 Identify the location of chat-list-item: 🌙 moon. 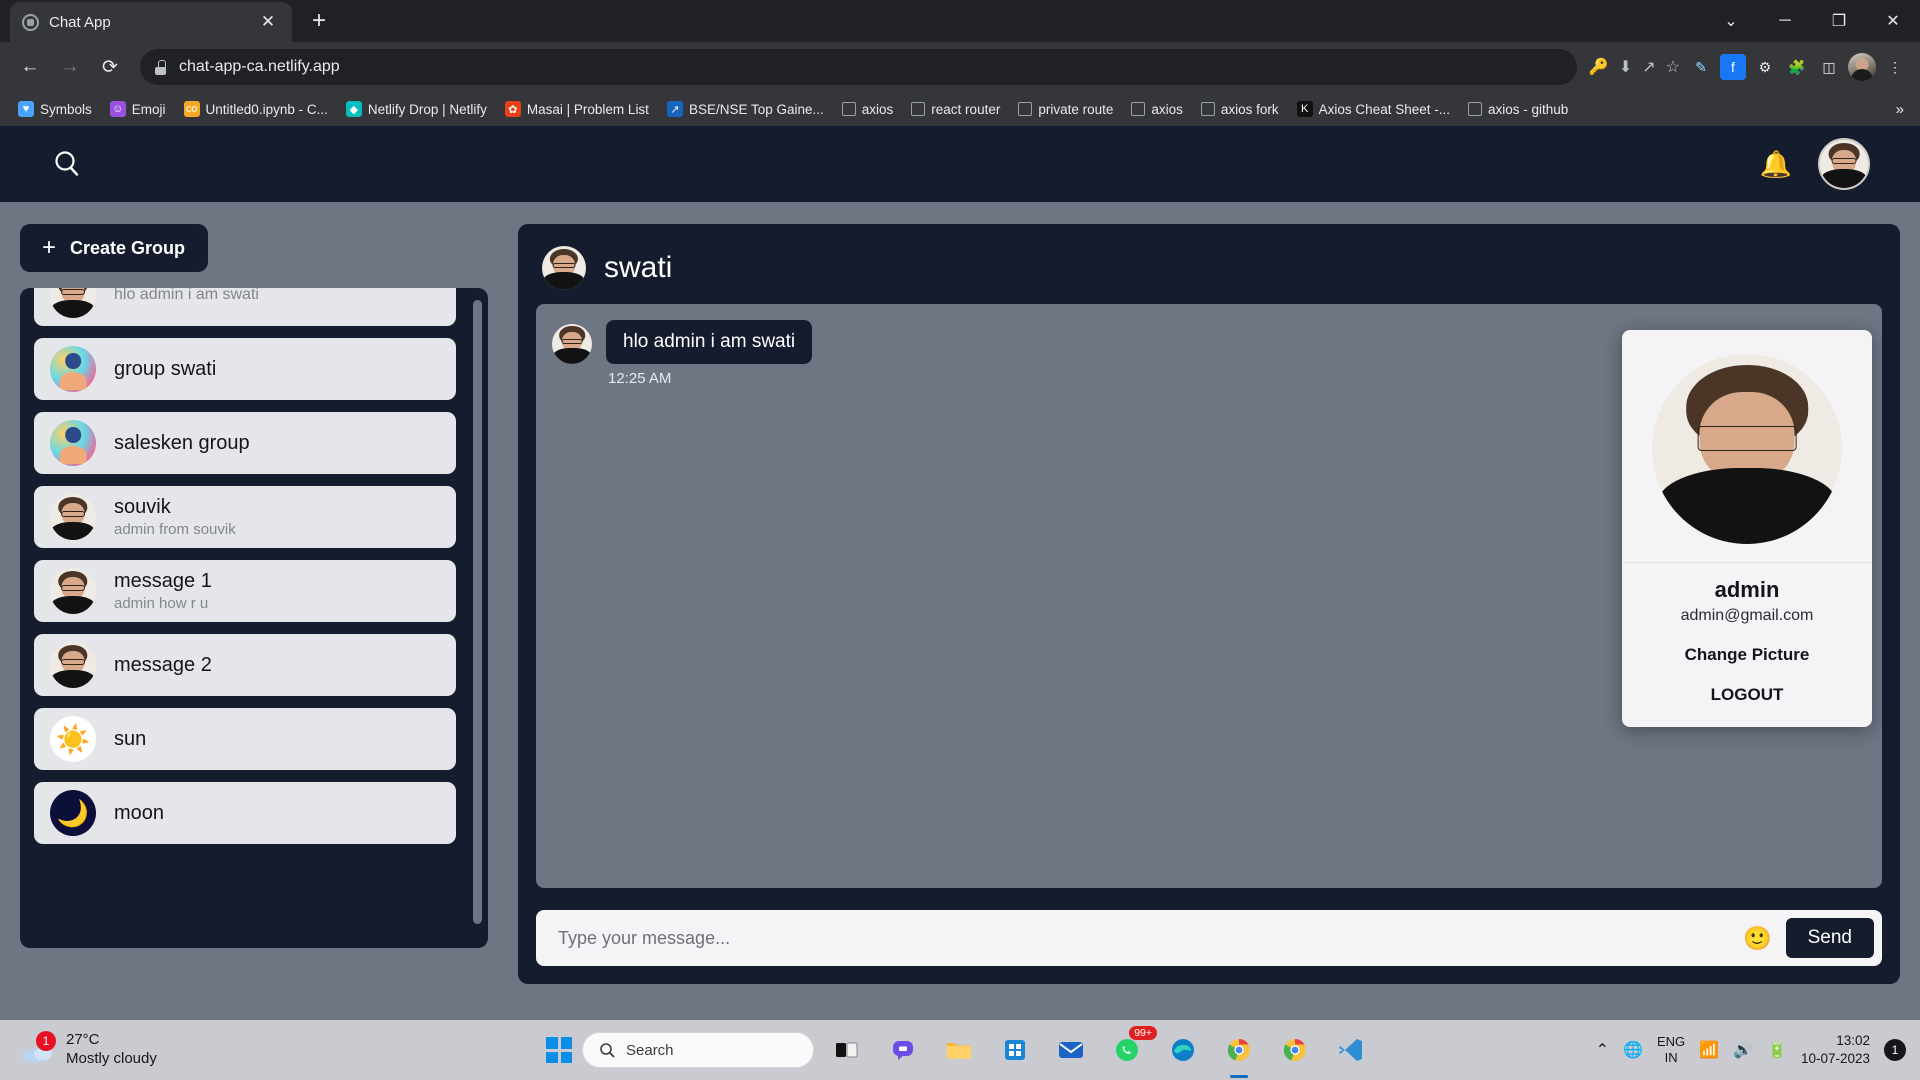
(245, 813).